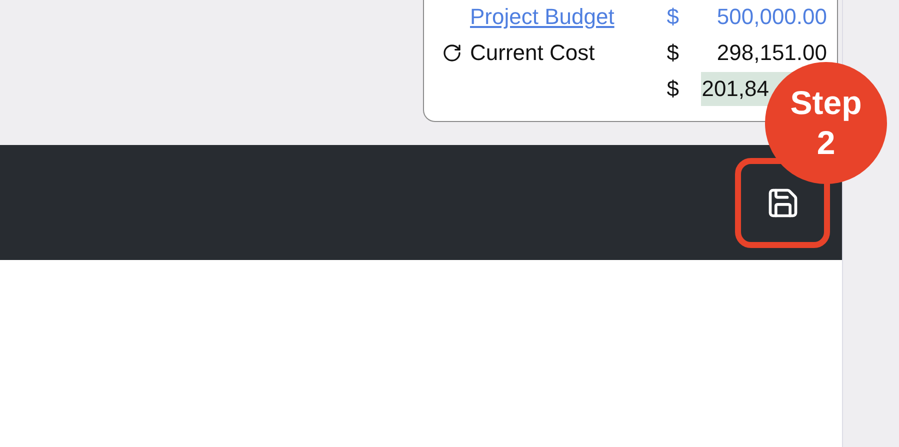 This screenshot has width=899, height=447. Describe the element at coordinates (533, 53) in the screenshot. I see `cost-label: Current Cost` at that location.